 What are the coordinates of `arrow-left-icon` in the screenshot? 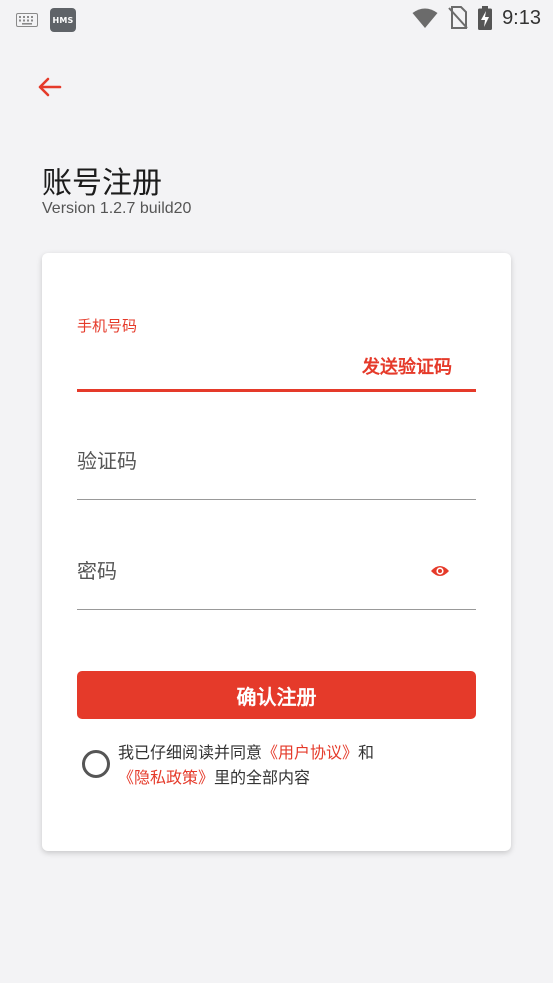 It's located at (50, 87).